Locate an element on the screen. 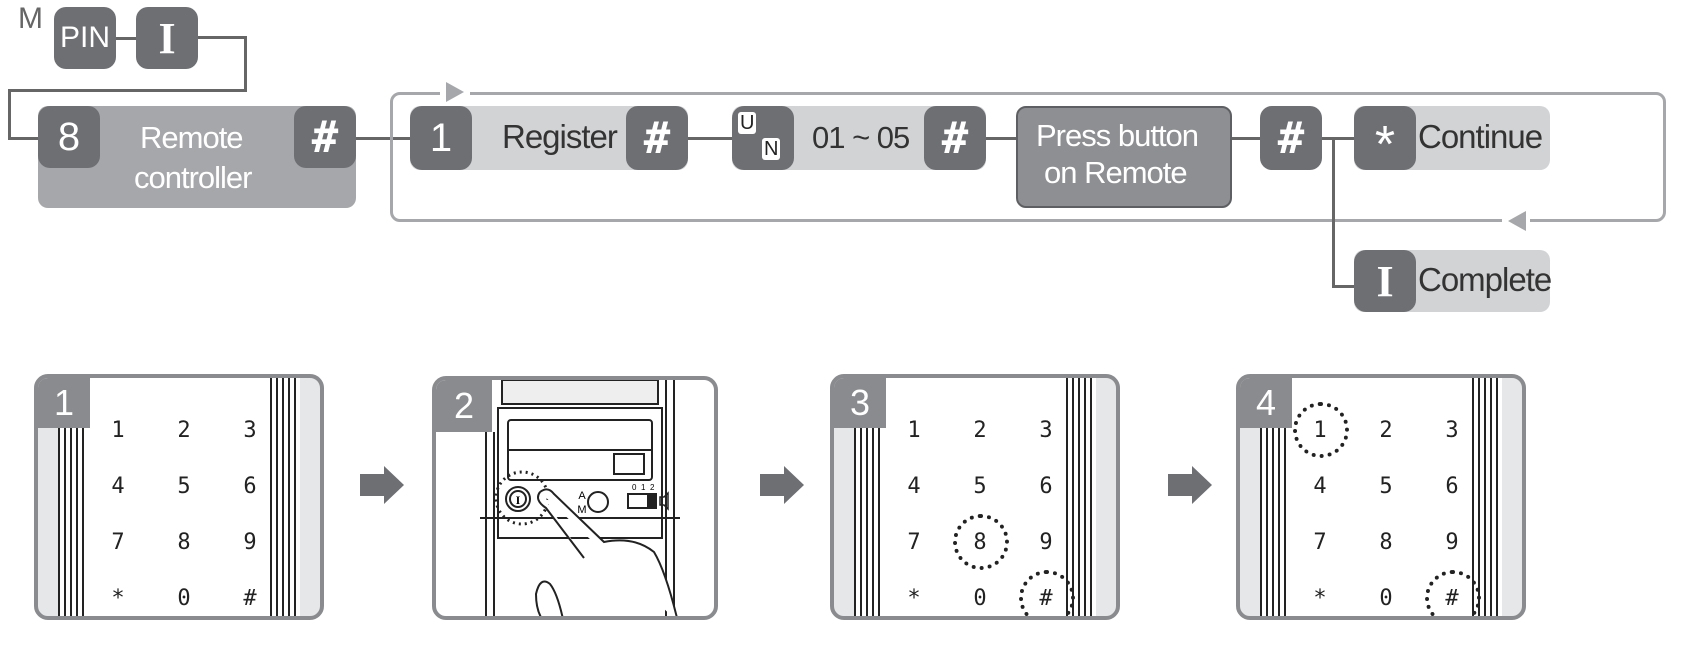  step-2-panel: 2 I A M 0 1 2 is located at coordinates (575, 498).